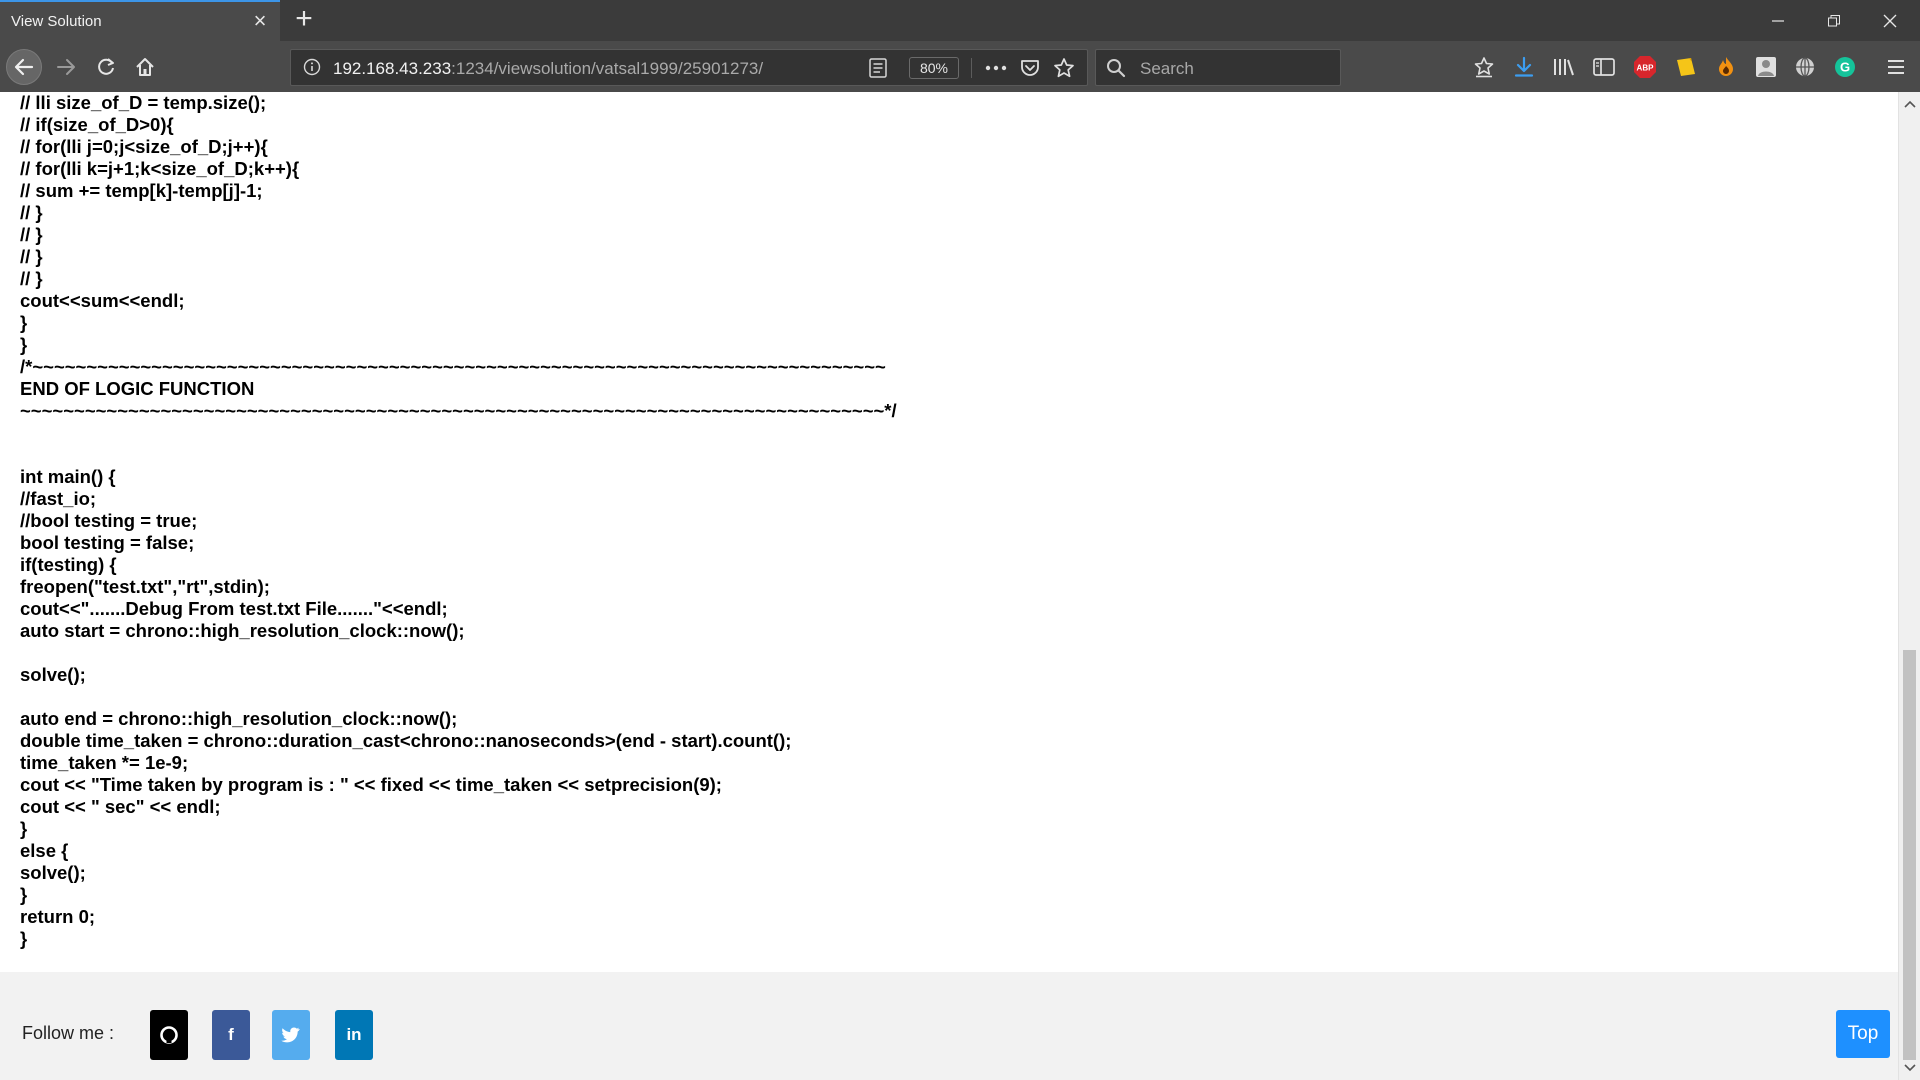 Image resolution: width=1920 pixels, height=1080 pixels. What do you see at coordinates (392, 68) in the screenshot?
I see `url-host: 192.168.43.233` at bounding box center [392, 68].